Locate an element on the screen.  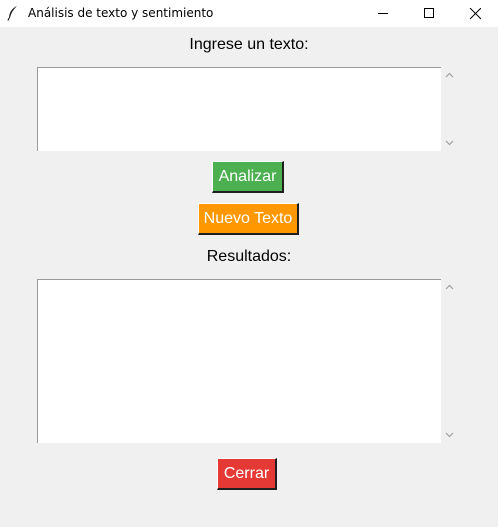
close-button: Cerrar is located at coordinates (247, 474).